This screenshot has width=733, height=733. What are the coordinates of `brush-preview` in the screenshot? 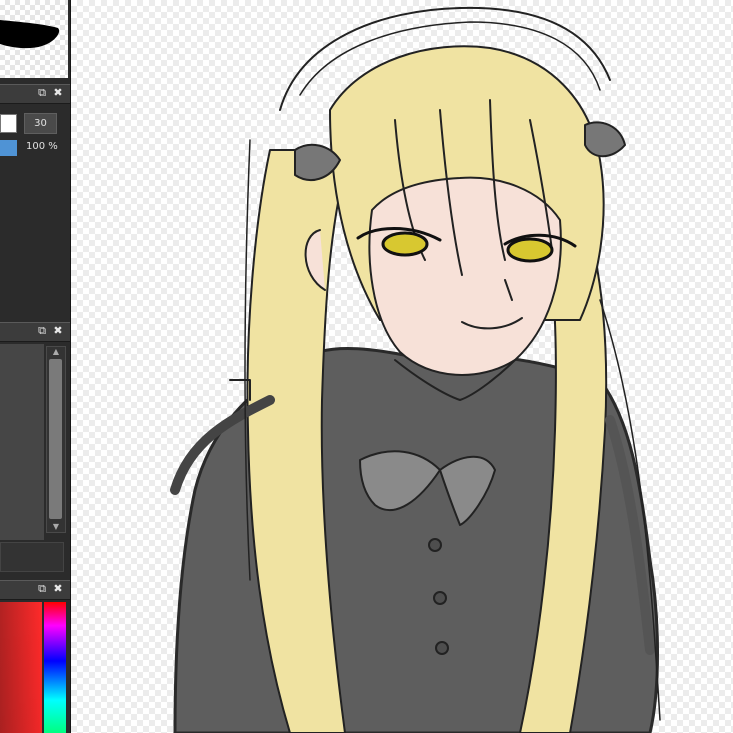 It's located at (34, 39).